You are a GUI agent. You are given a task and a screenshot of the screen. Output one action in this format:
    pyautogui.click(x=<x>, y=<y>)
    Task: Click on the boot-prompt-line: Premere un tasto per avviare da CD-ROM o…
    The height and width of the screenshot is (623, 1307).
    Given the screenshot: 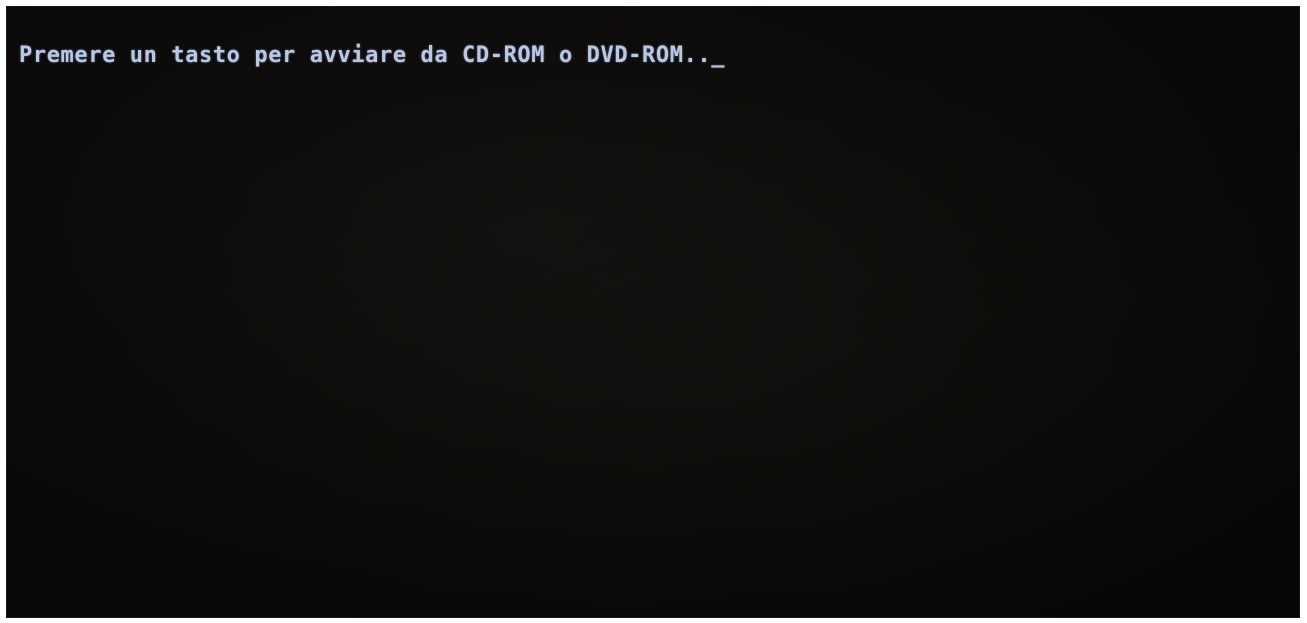 What is the action you would take?
    pyautogui.click(x=372, y=56)
    